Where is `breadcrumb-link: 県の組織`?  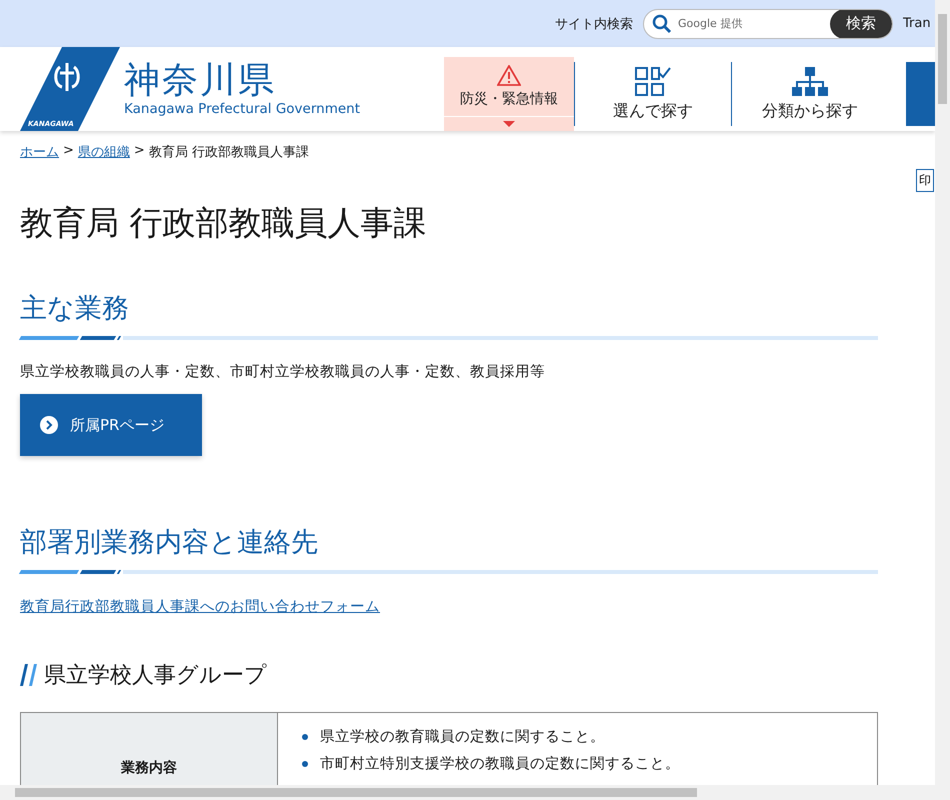
breadcrumb-link: 県の組織 is located at coordinates (104, 152).